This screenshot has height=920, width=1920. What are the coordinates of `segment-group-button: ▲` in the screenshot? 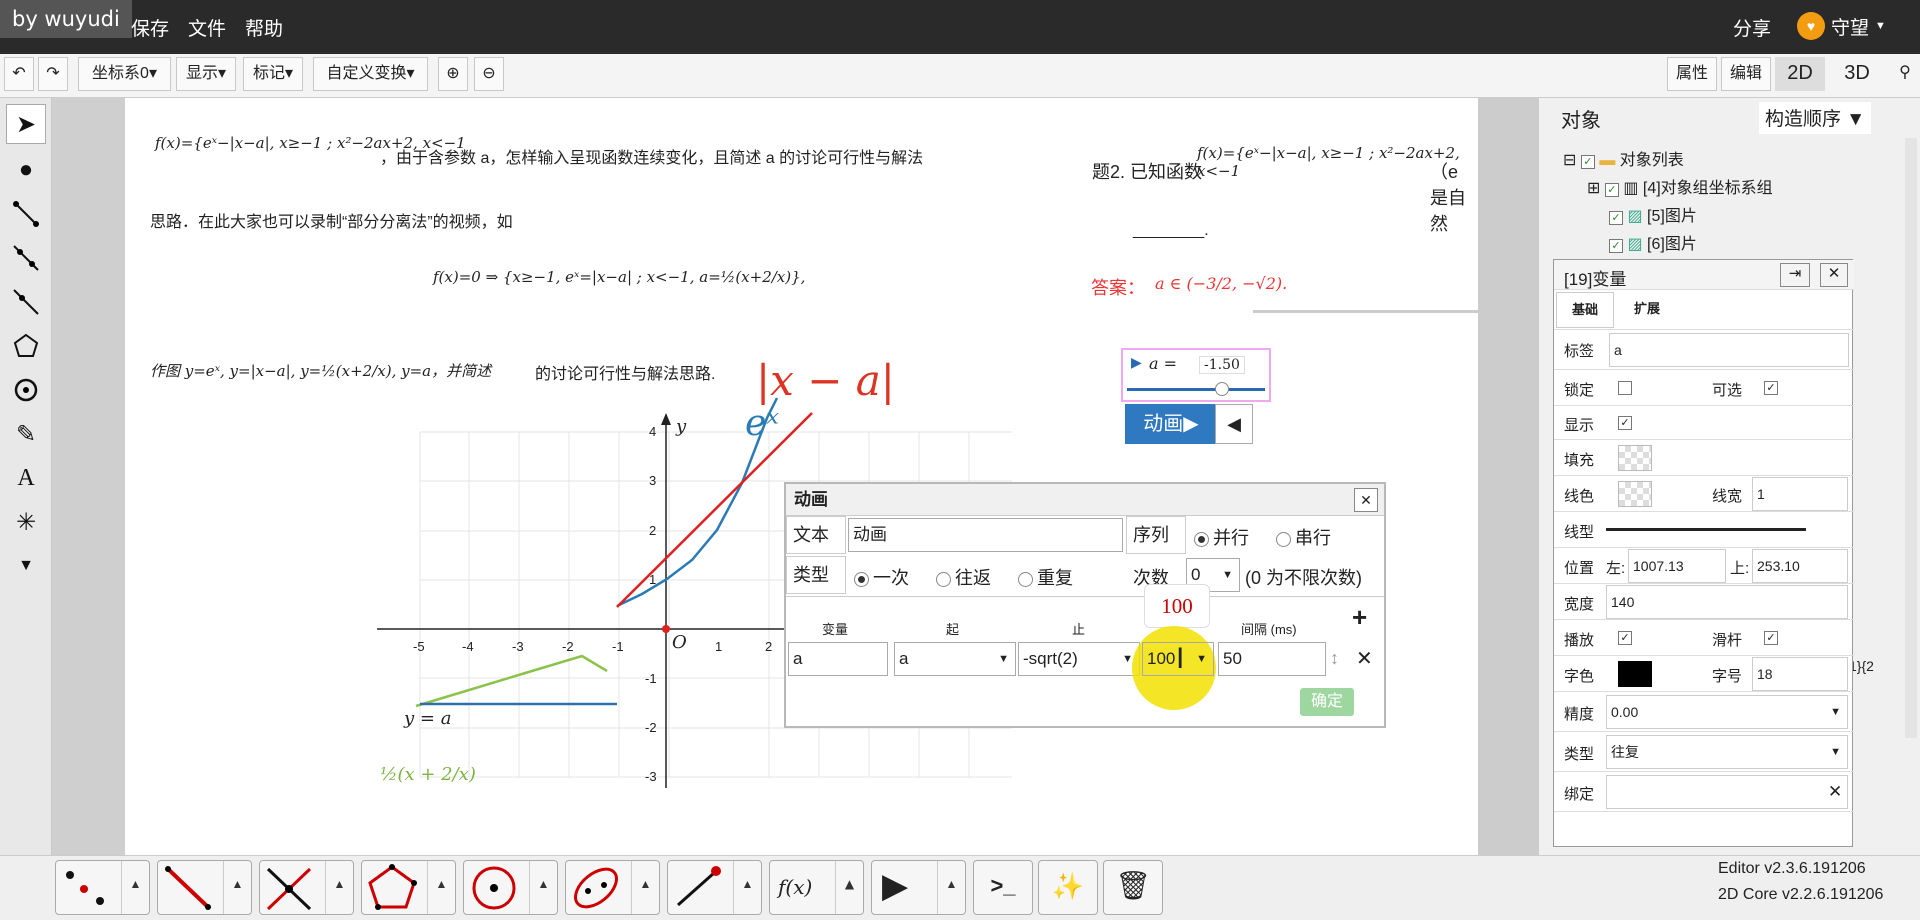 It's located at (204, 887).